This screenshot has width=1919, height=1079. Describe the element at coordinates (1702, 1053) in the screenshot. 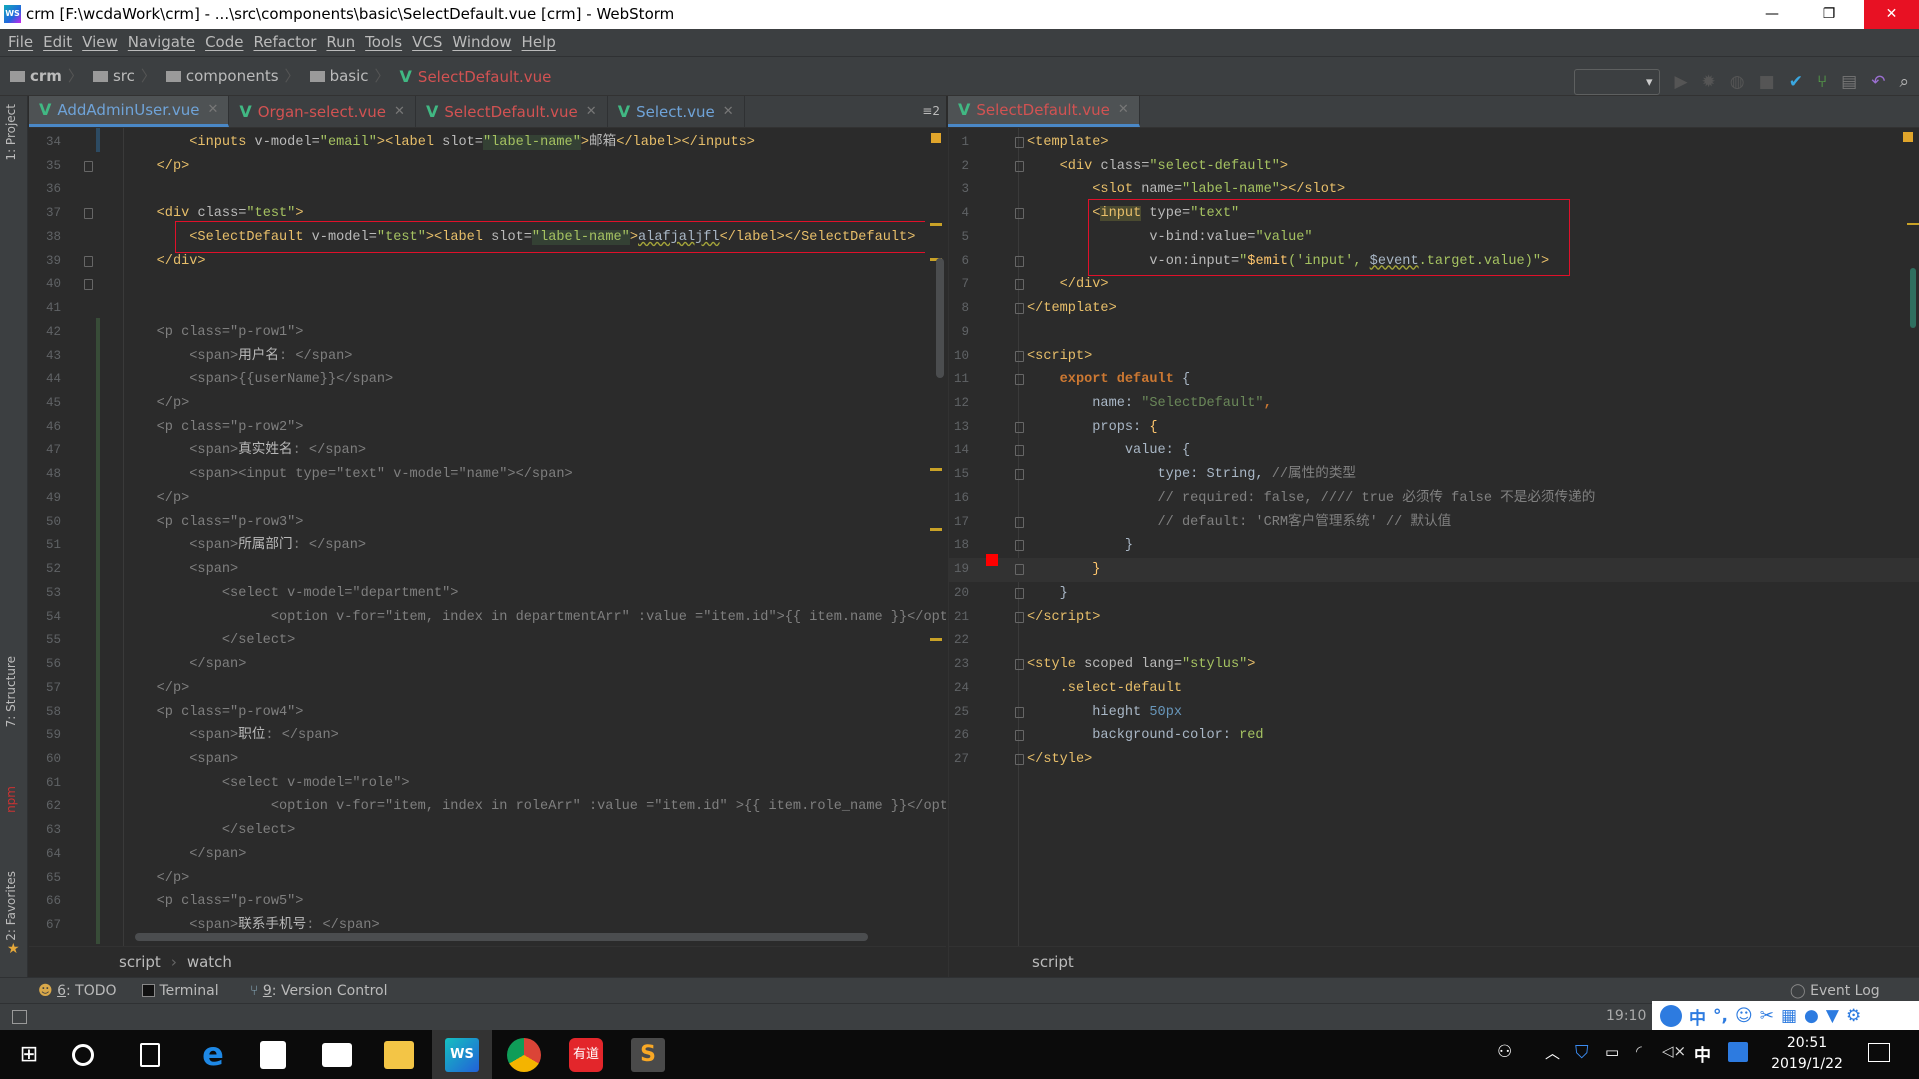

I see `input-method-indicator: 中` at that location.